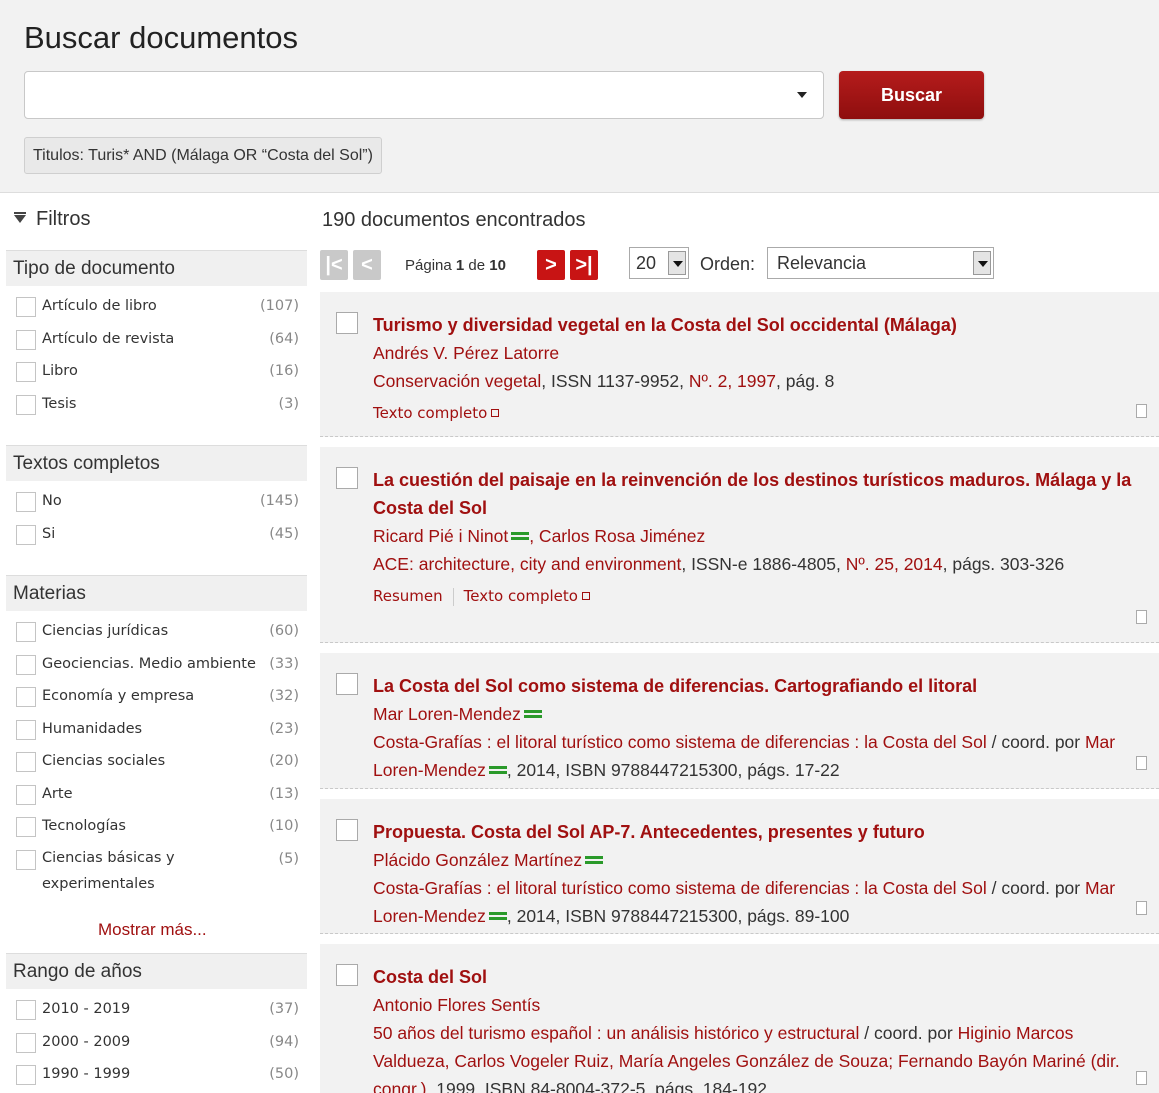  What do you see at coordinates (756, 413) in the screenshot?
I see `result-links: Texto completo` at bounding box center [756, 413].